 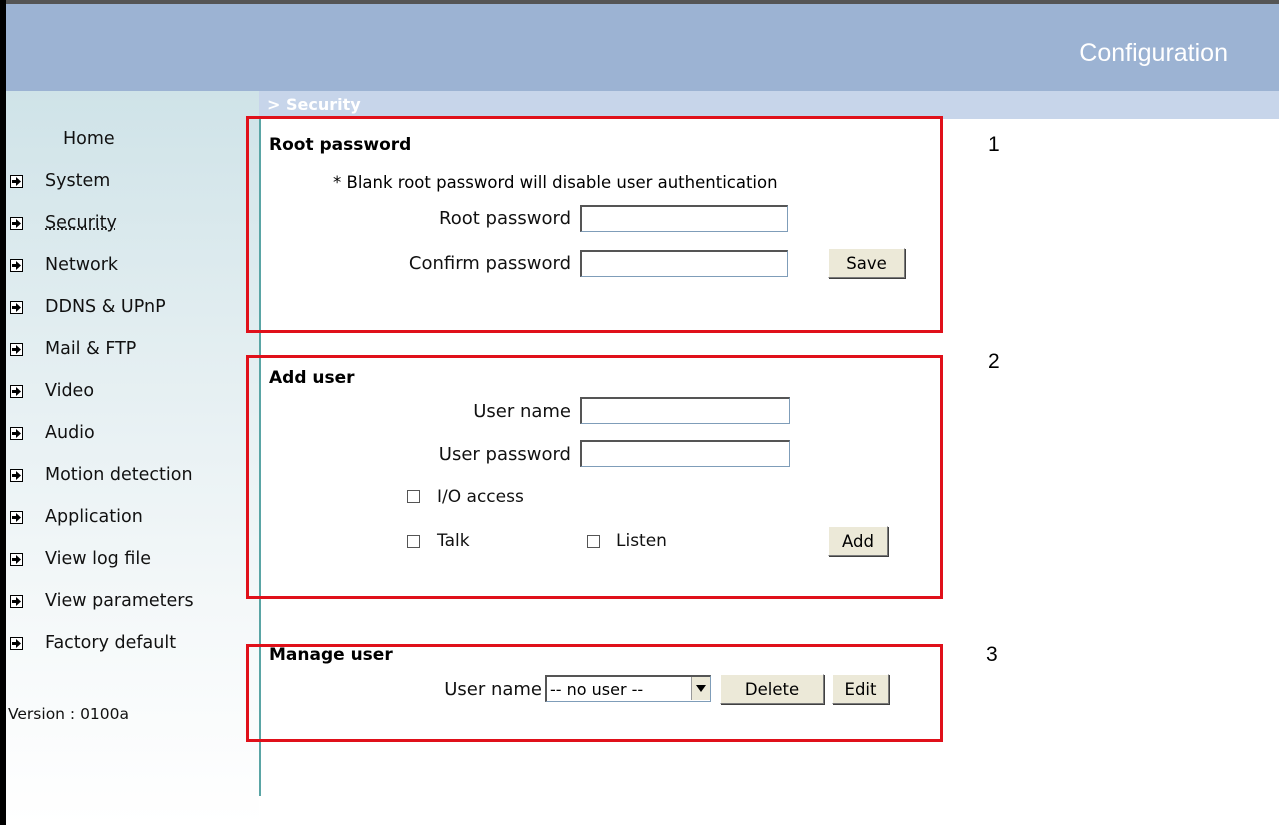 I want to click on sidebar-item-label: View log file, so click(x=98, y=559).